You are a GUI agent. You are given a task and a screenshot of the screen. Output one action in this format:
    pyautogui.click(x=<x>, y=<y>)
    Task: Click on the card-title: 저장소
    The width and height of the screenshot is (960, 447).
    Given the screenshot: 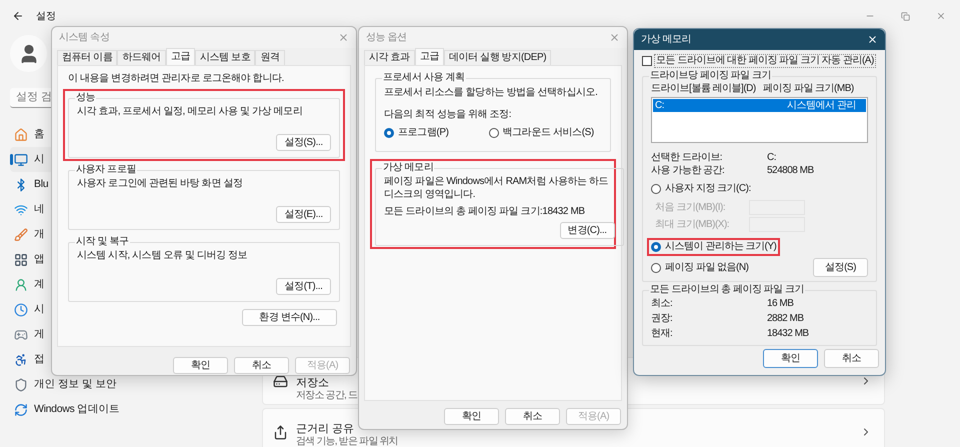 What is the action you would take?
    pyautogui.click(x=313, y=383)
    